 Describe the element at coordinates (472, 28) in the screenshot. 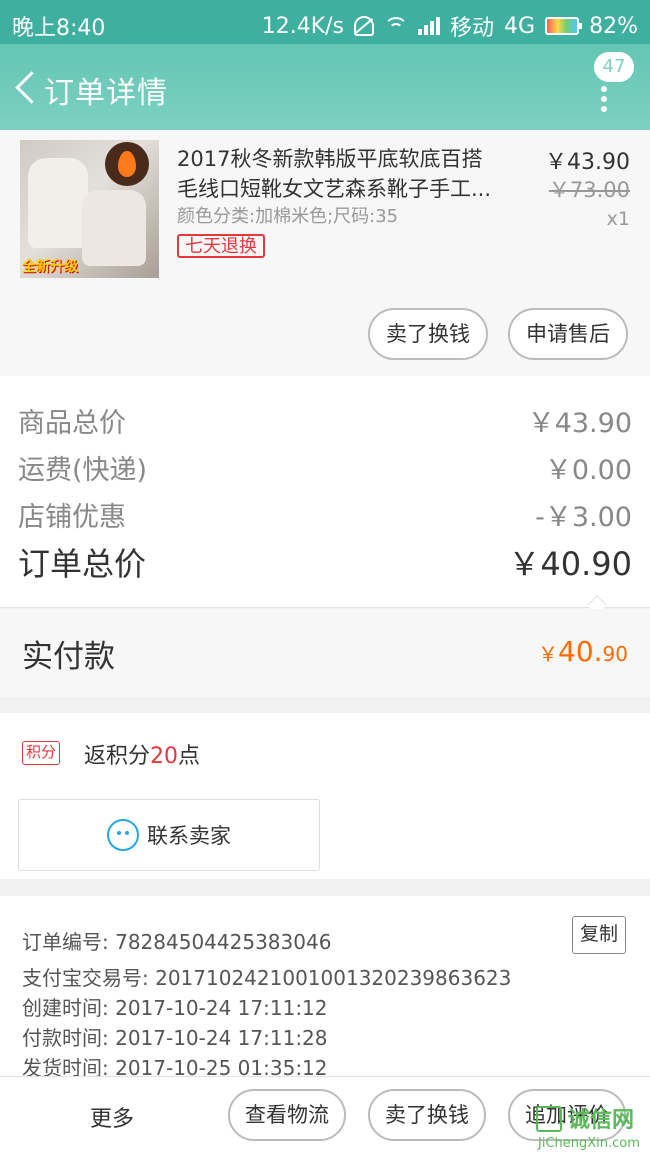

I see `carrier-label: 移动` at that location.